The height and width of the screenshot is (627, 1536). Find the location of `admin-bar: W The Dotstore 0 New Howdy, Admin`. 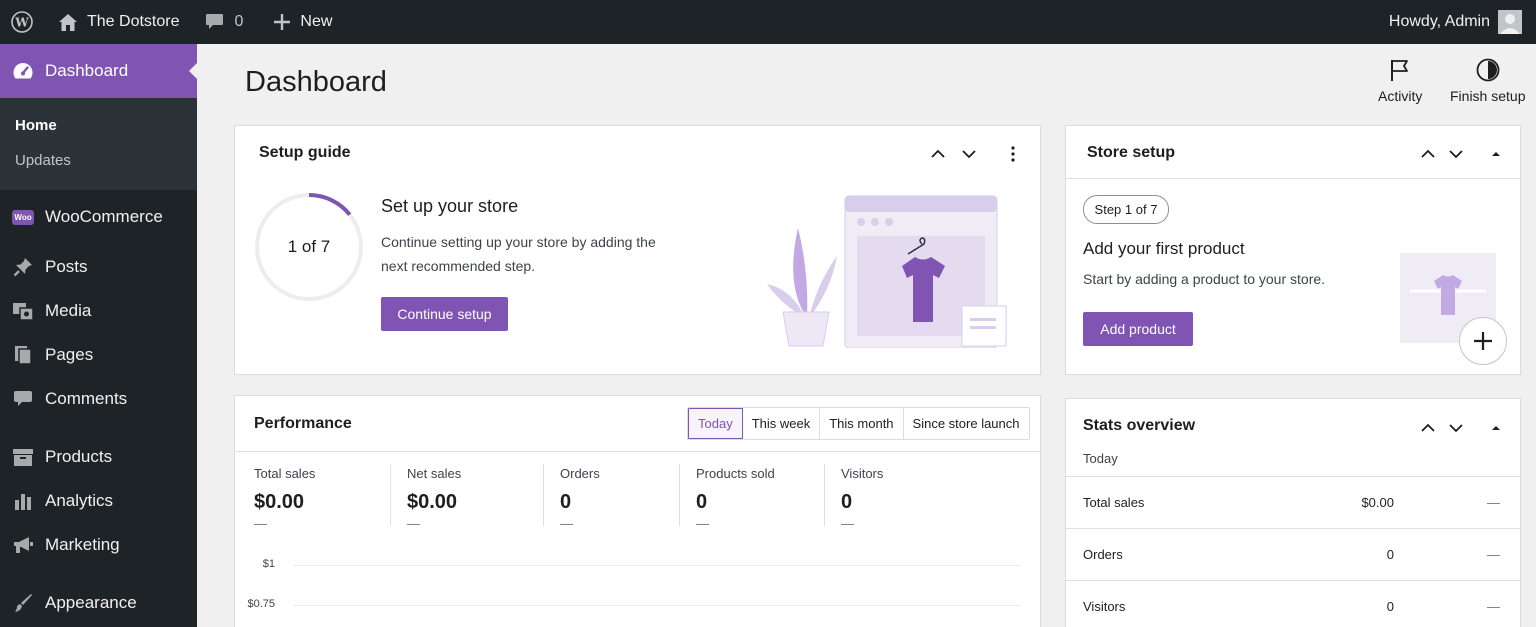

admin-bar: W The Dotstore 0 New Howdy, Admin is located at coordinates (768, 22).